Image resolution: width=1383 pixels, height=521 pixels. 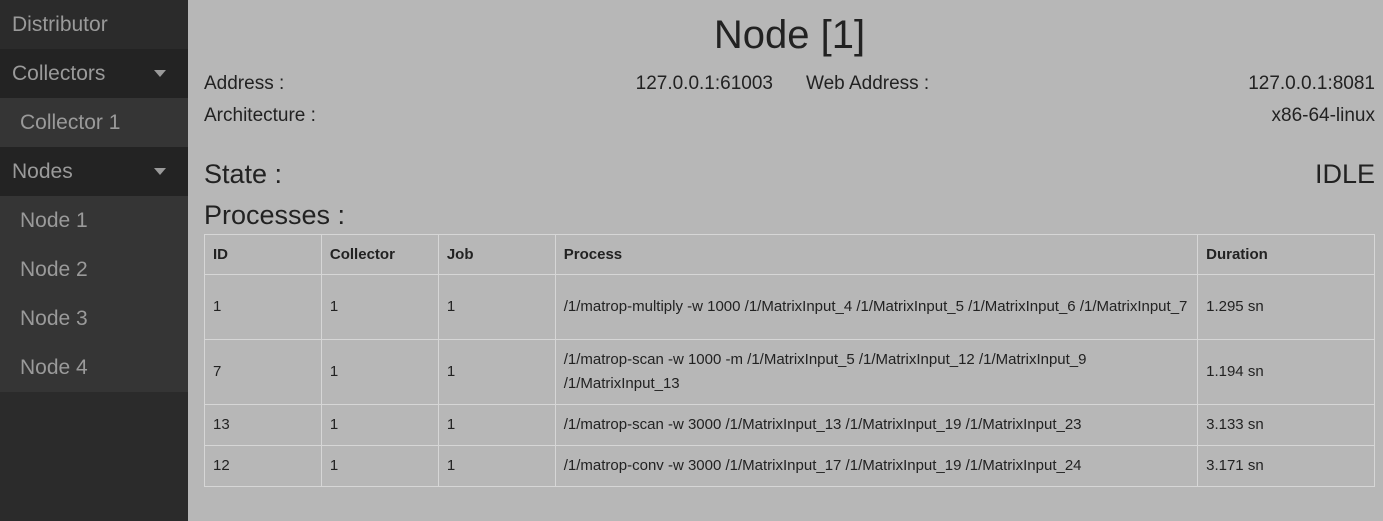 I want to click on architecture-label: Architecture :, so click(x=260, y=115).